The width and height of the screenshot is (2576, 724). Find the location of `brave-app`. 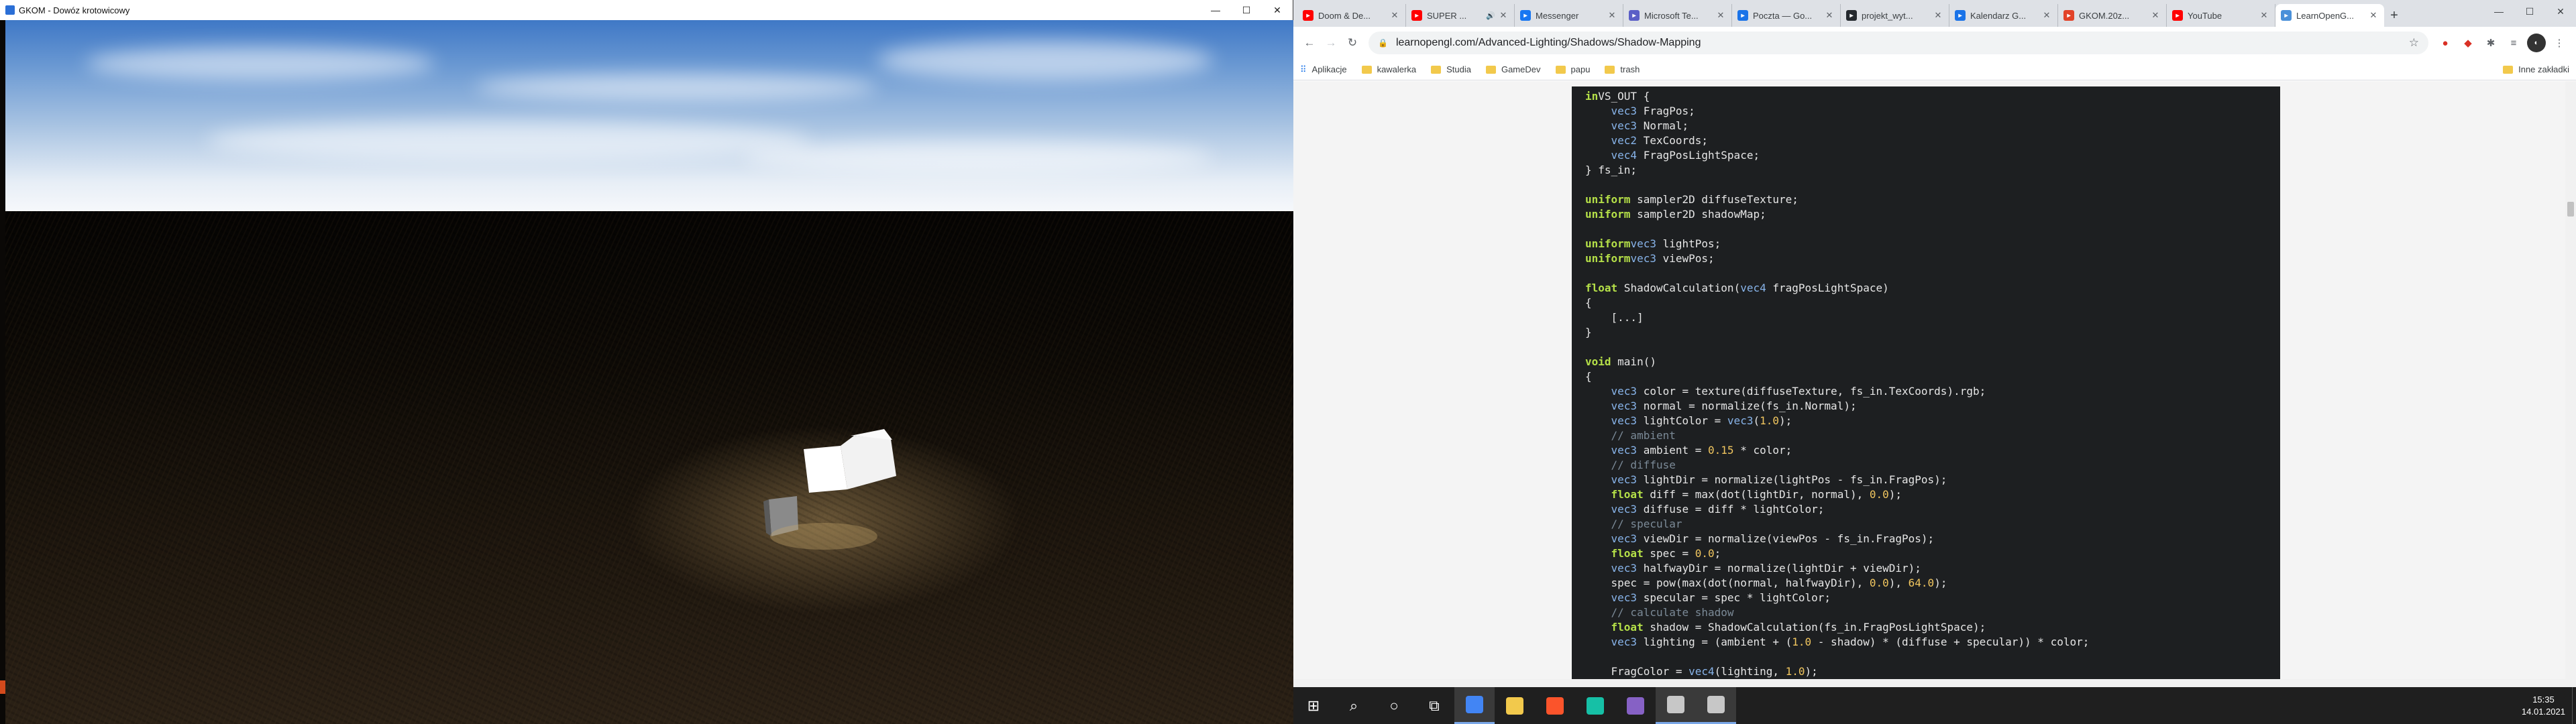

brave-app is located at coordinates (1555, 705).